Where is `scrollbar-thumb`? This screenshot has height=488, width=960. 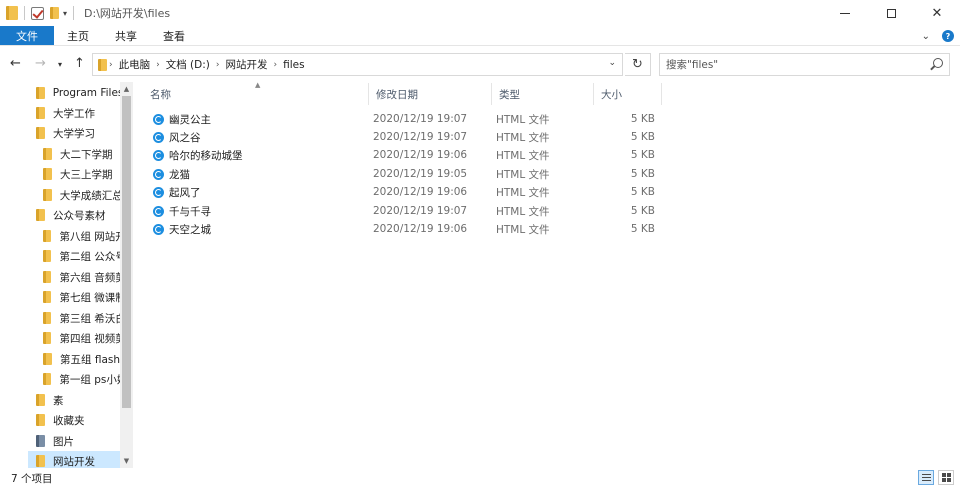
scrollbar-thumb is located at coordinates (126, 252).